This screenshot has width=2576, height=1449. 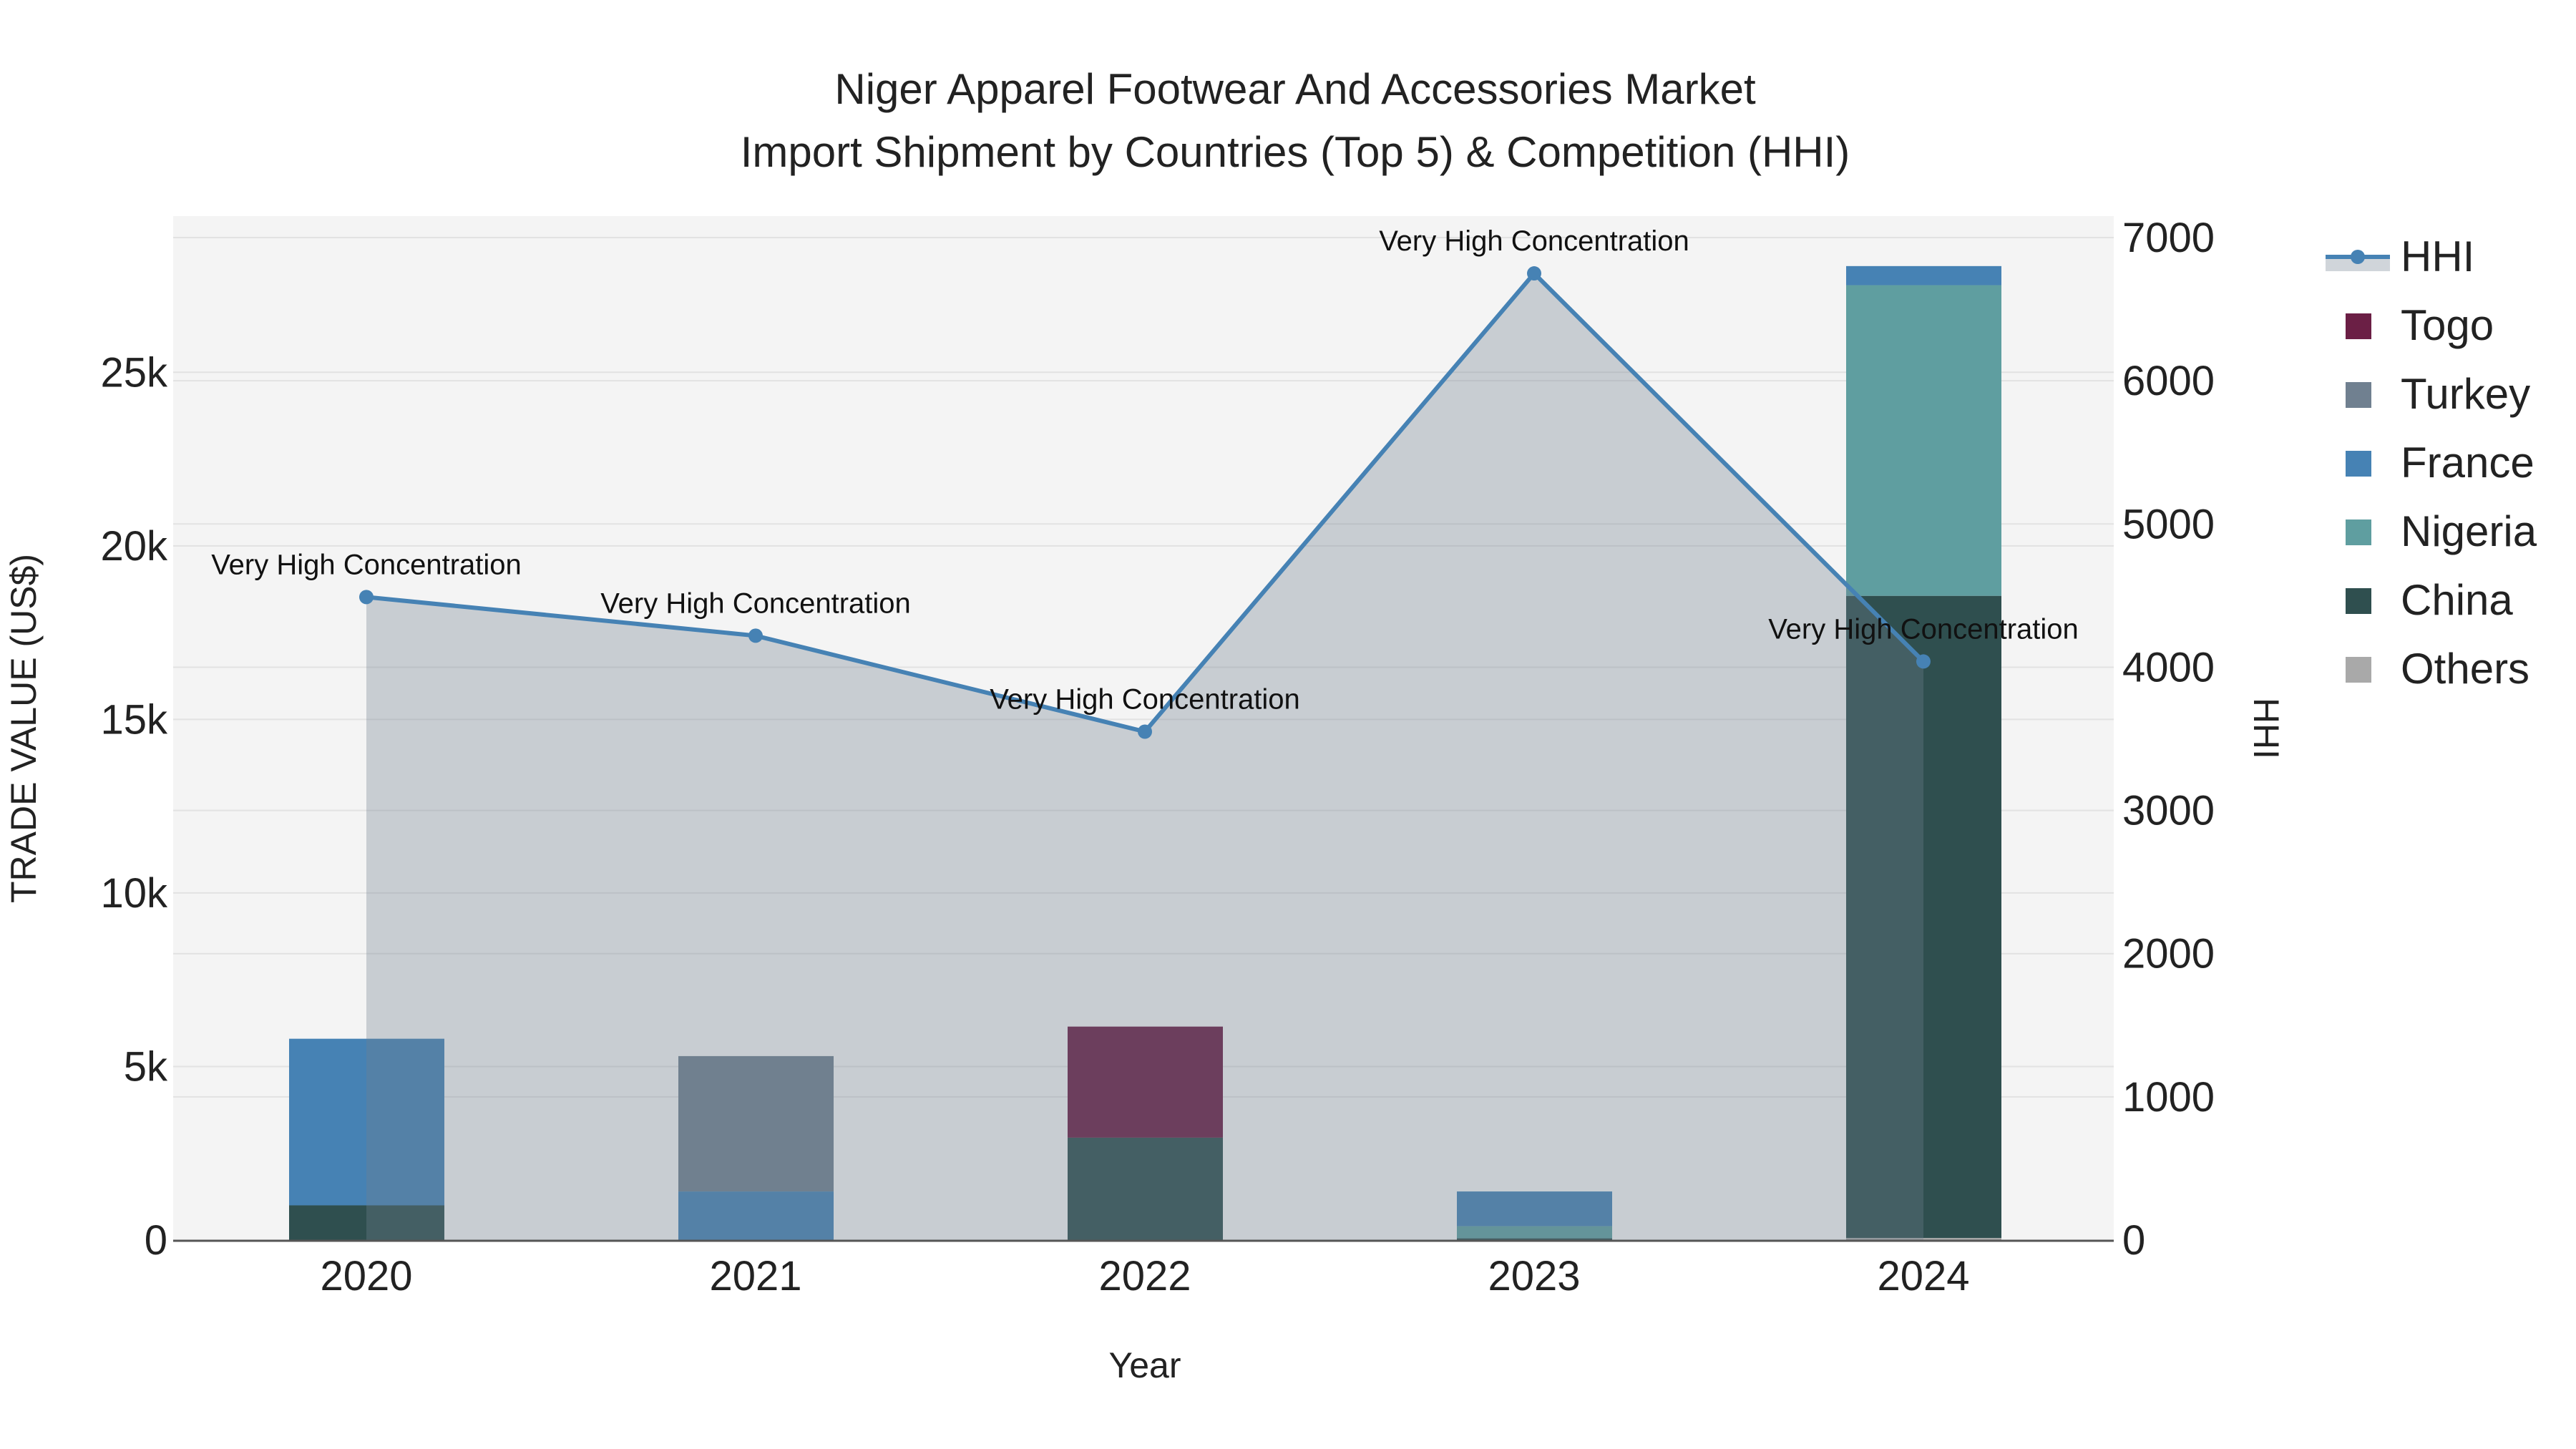 What do you see at coordinates (24, 728) in the screenshot?
I see `y-axis-label: TRADE VALUE (US$)` at bounding box center [24, 728].